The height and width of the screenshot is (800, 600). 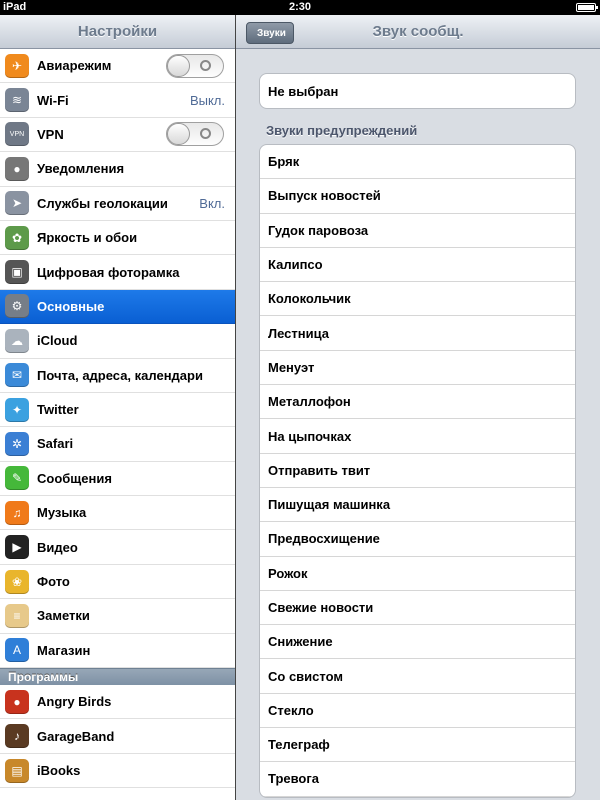 I want to click on sidebar-item-label: Angry Birds, so click(x=74, y=702).